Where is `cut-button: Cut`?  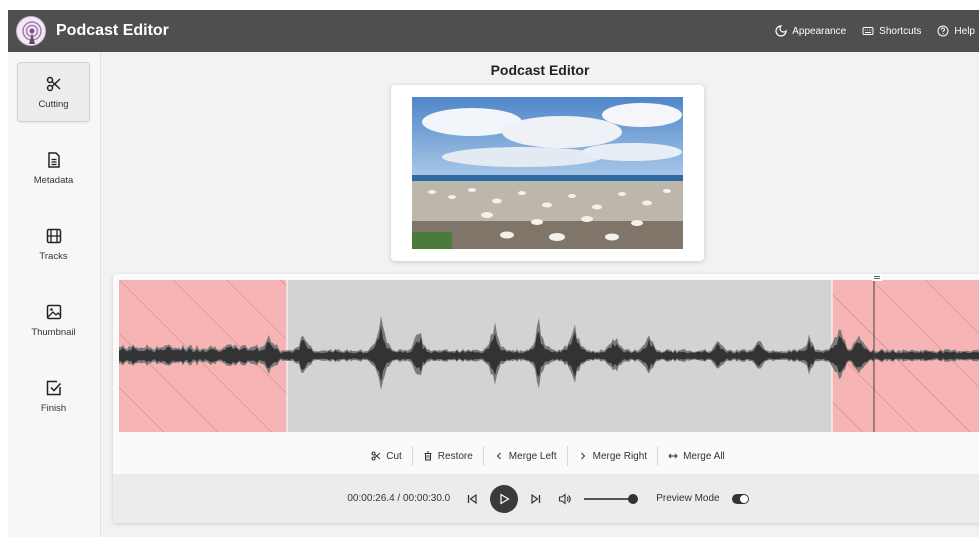 cut-button: Cut is located at coordinates (386, 456).